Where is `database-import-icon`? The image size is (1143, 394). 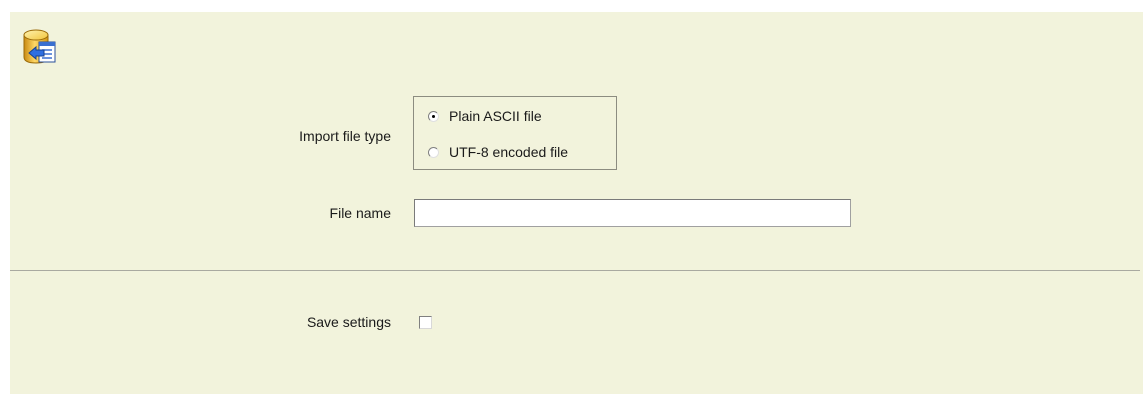
database-import-icon is located at coordinates (39, 46).